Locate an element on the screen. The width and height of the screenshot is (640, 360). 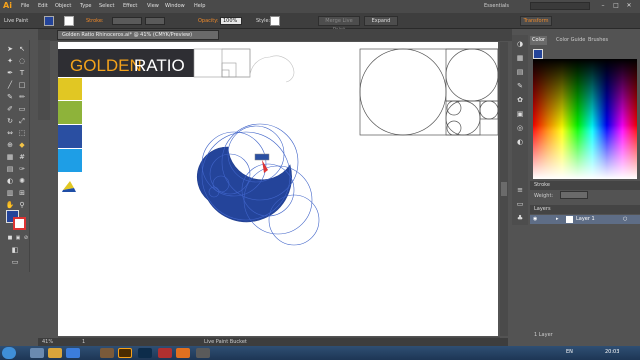
clock: 20:03 is located at coordinates (612, 352).